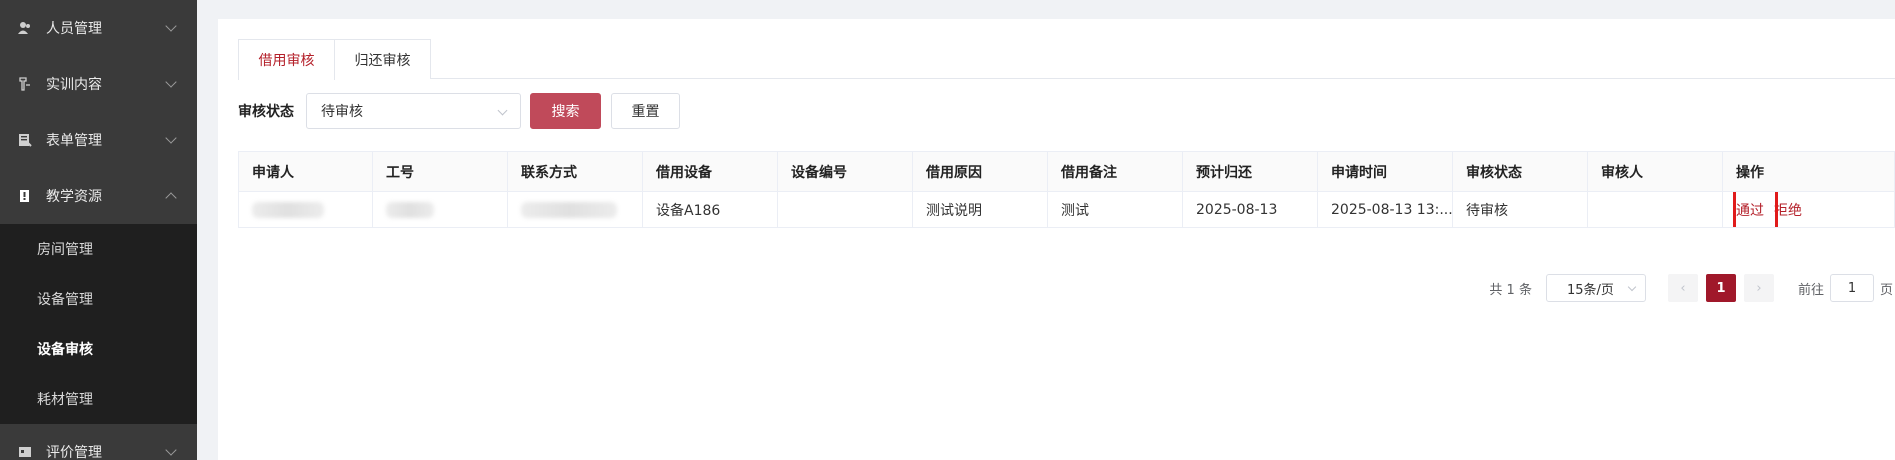 The image size is (1895, 460). Describe the element at coordinates (25, 196) in the screenshot. I see `book-icon` at that location.